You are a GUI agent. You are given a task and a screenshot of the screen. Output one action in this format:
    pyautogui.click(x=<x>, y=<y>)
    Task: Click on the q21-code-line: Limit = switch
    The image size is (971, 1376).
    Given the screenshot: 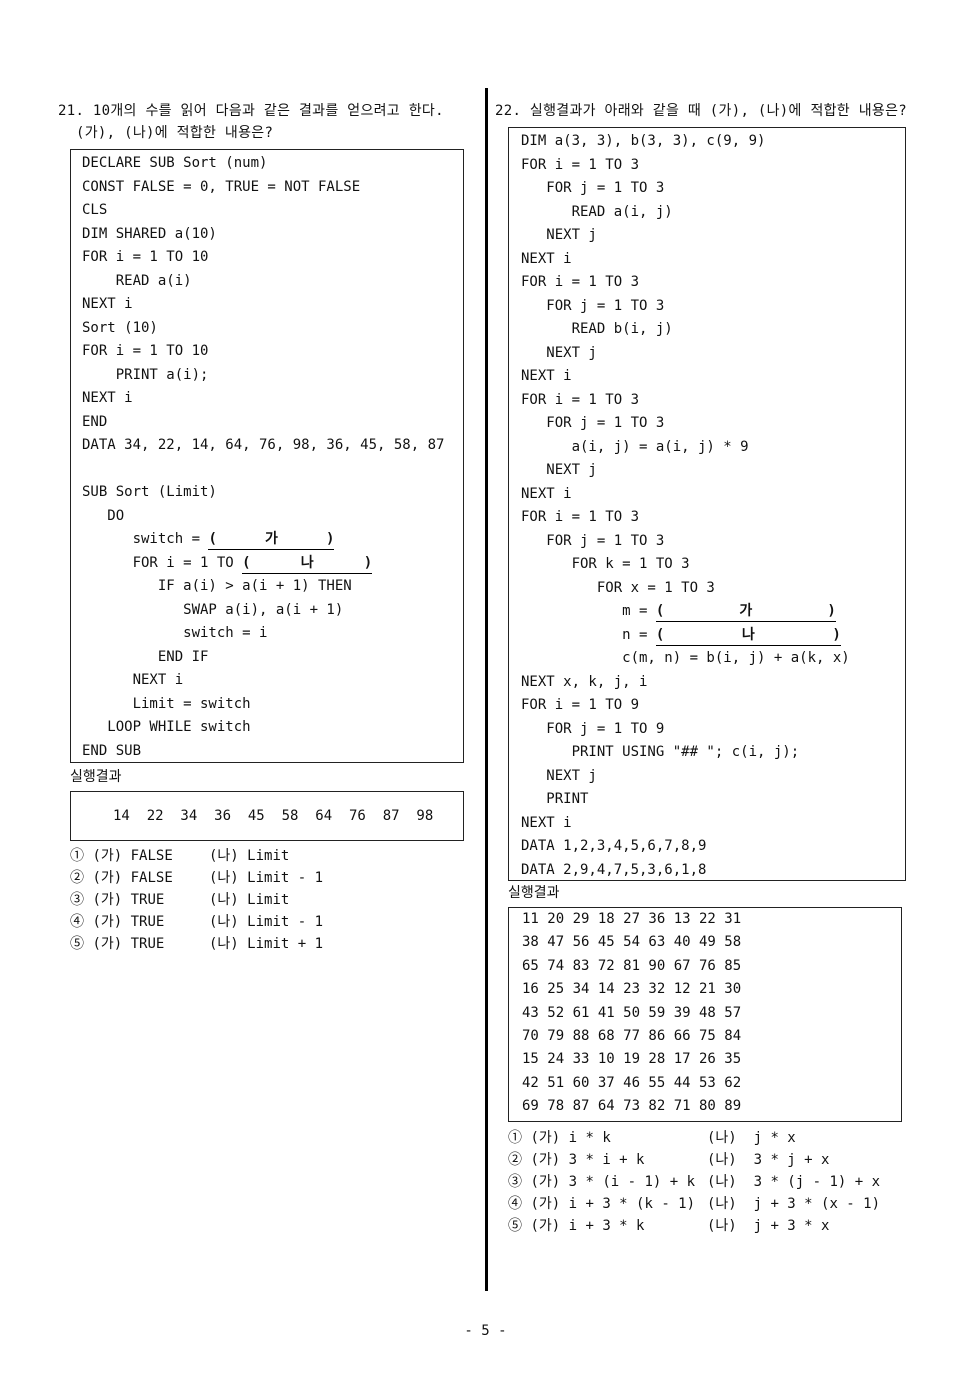 What is the action you would take?
    pyautogui.click(x=166, y=703)
    